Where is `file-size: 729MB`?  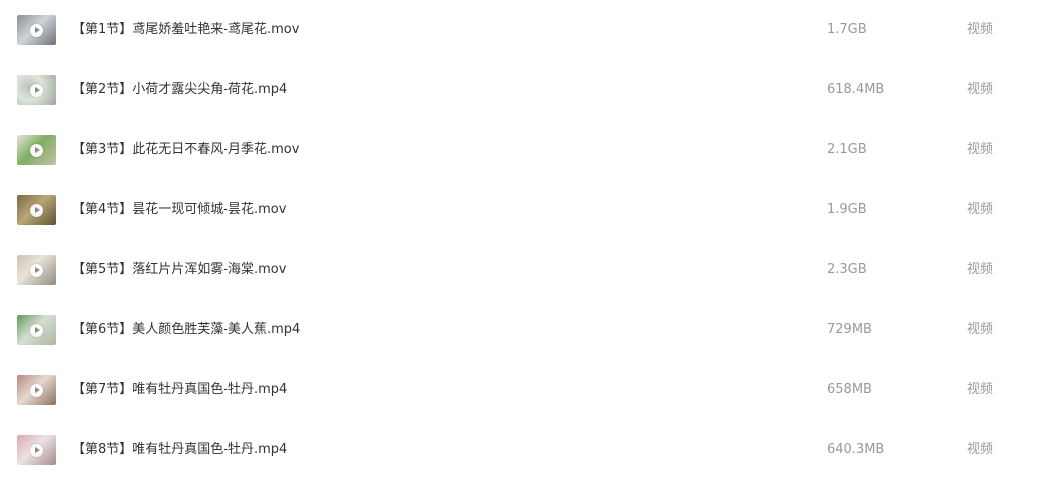 file-size: 729MB is located at coordinates (849, 329).